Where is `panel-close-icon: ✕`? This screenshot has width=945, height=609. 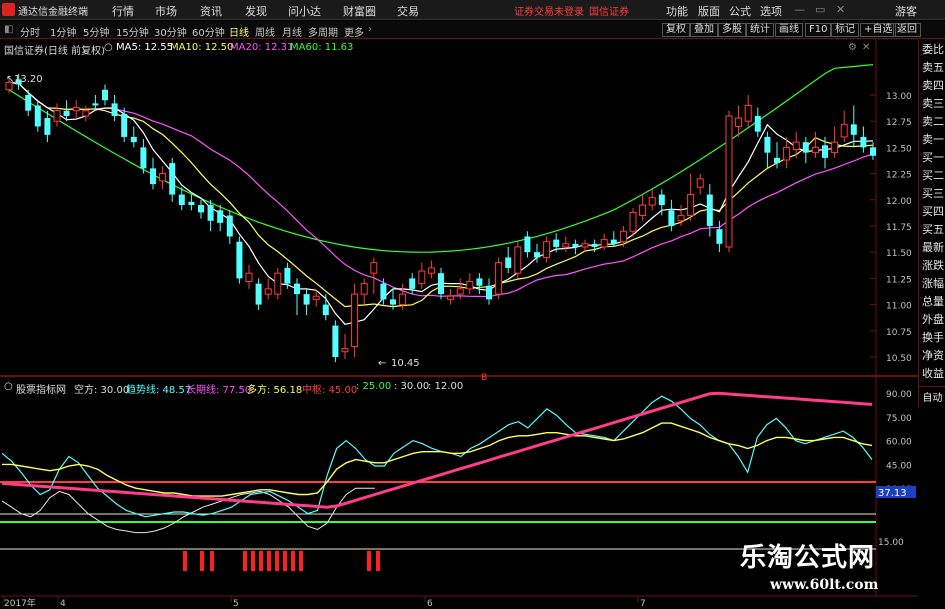
panel-close-icon: ✕ is located at coordinates (866, 47).